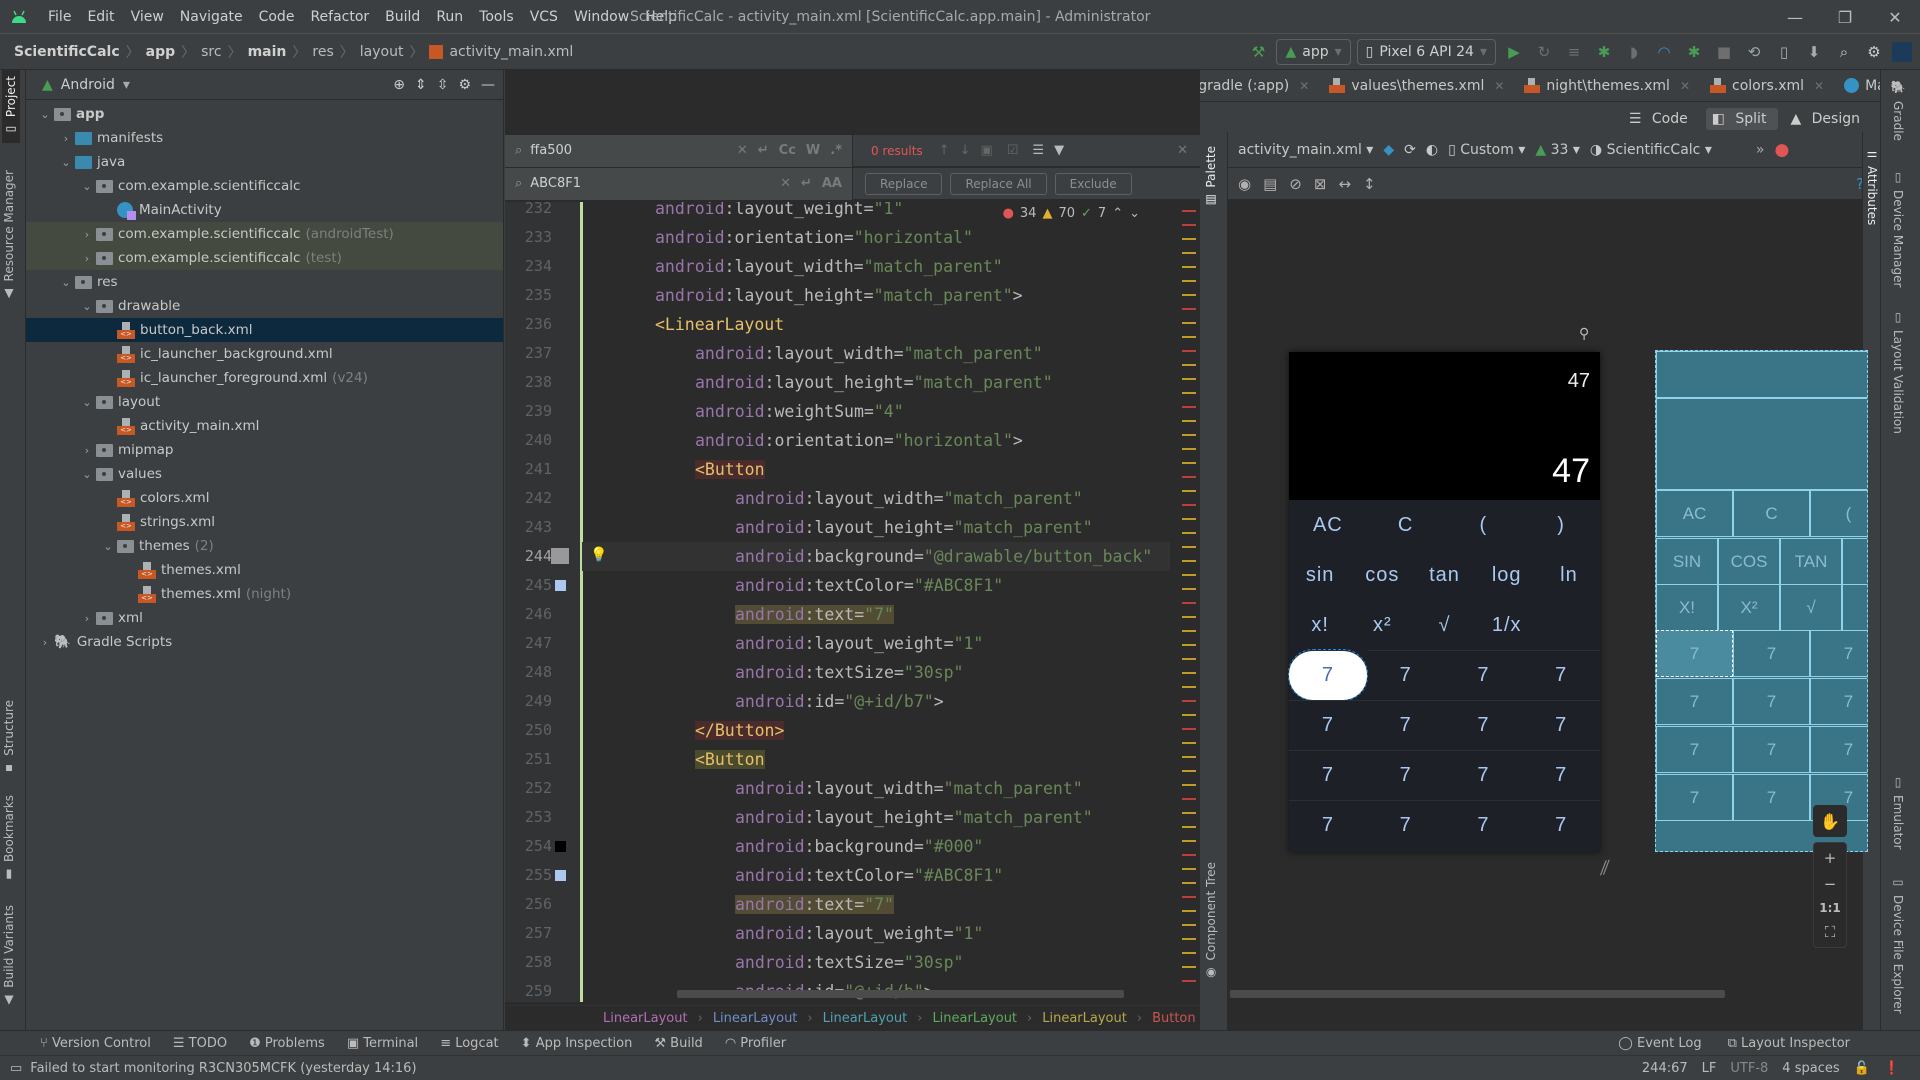 The height and width of the screenshot is (1080, 1920). Describe the element at coordinates (1814, 52) in the screenshot. I see `sdk-manager-icon: ⬇` at that location.